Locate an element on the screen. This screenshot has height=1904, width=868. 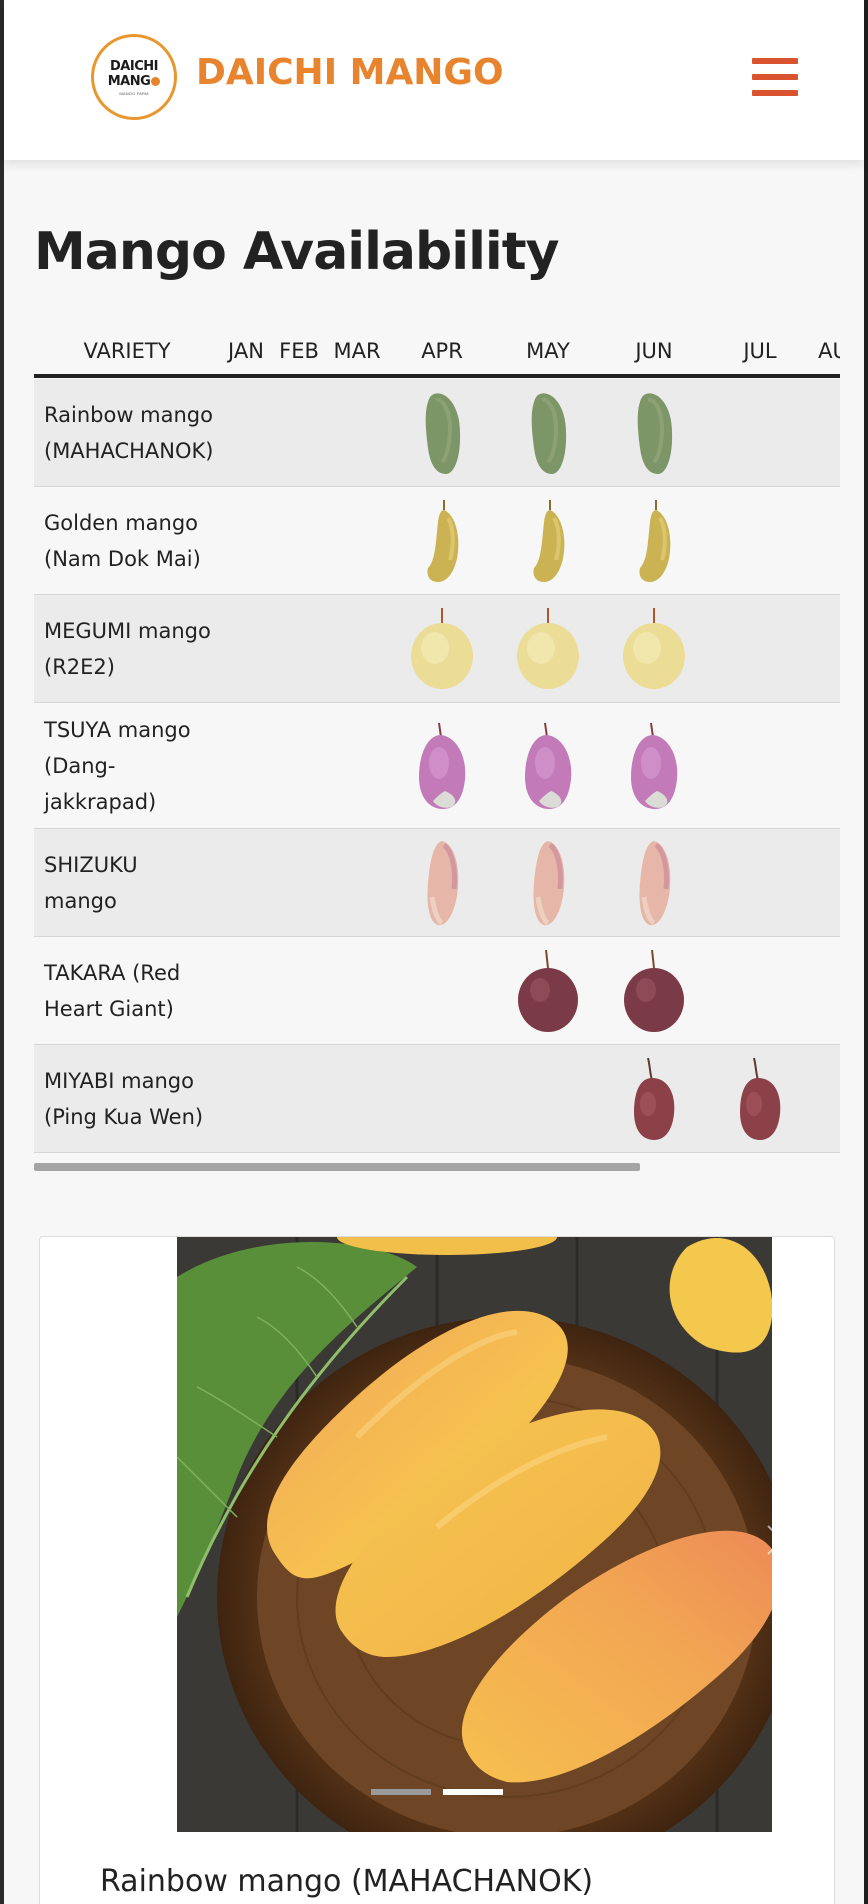
table-row: SHIZUKU mango is located at coordinates (437, 883).